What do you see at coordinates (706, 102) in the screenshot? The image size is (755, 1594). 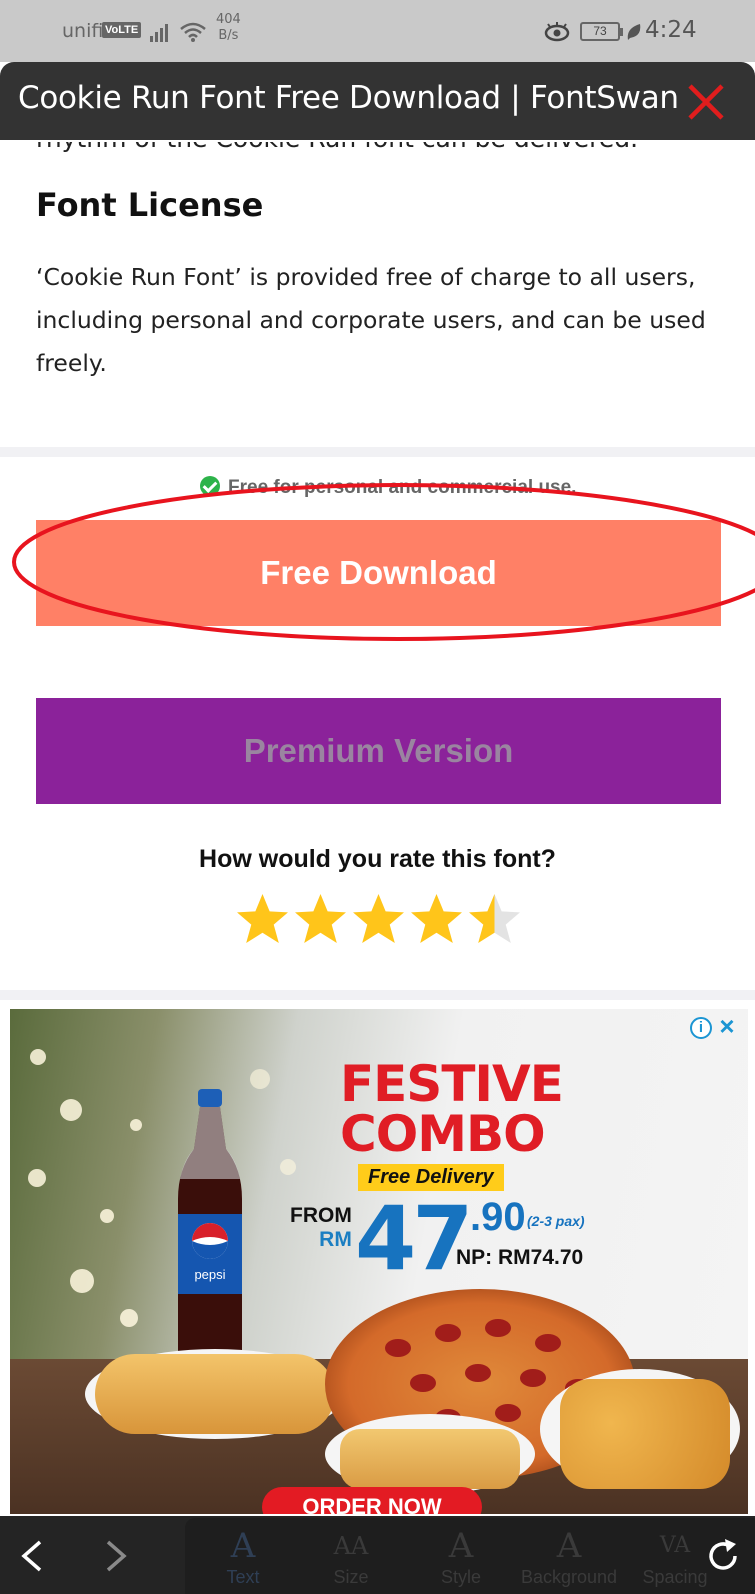 I see `close-icon` at bounding box center [706, 102].